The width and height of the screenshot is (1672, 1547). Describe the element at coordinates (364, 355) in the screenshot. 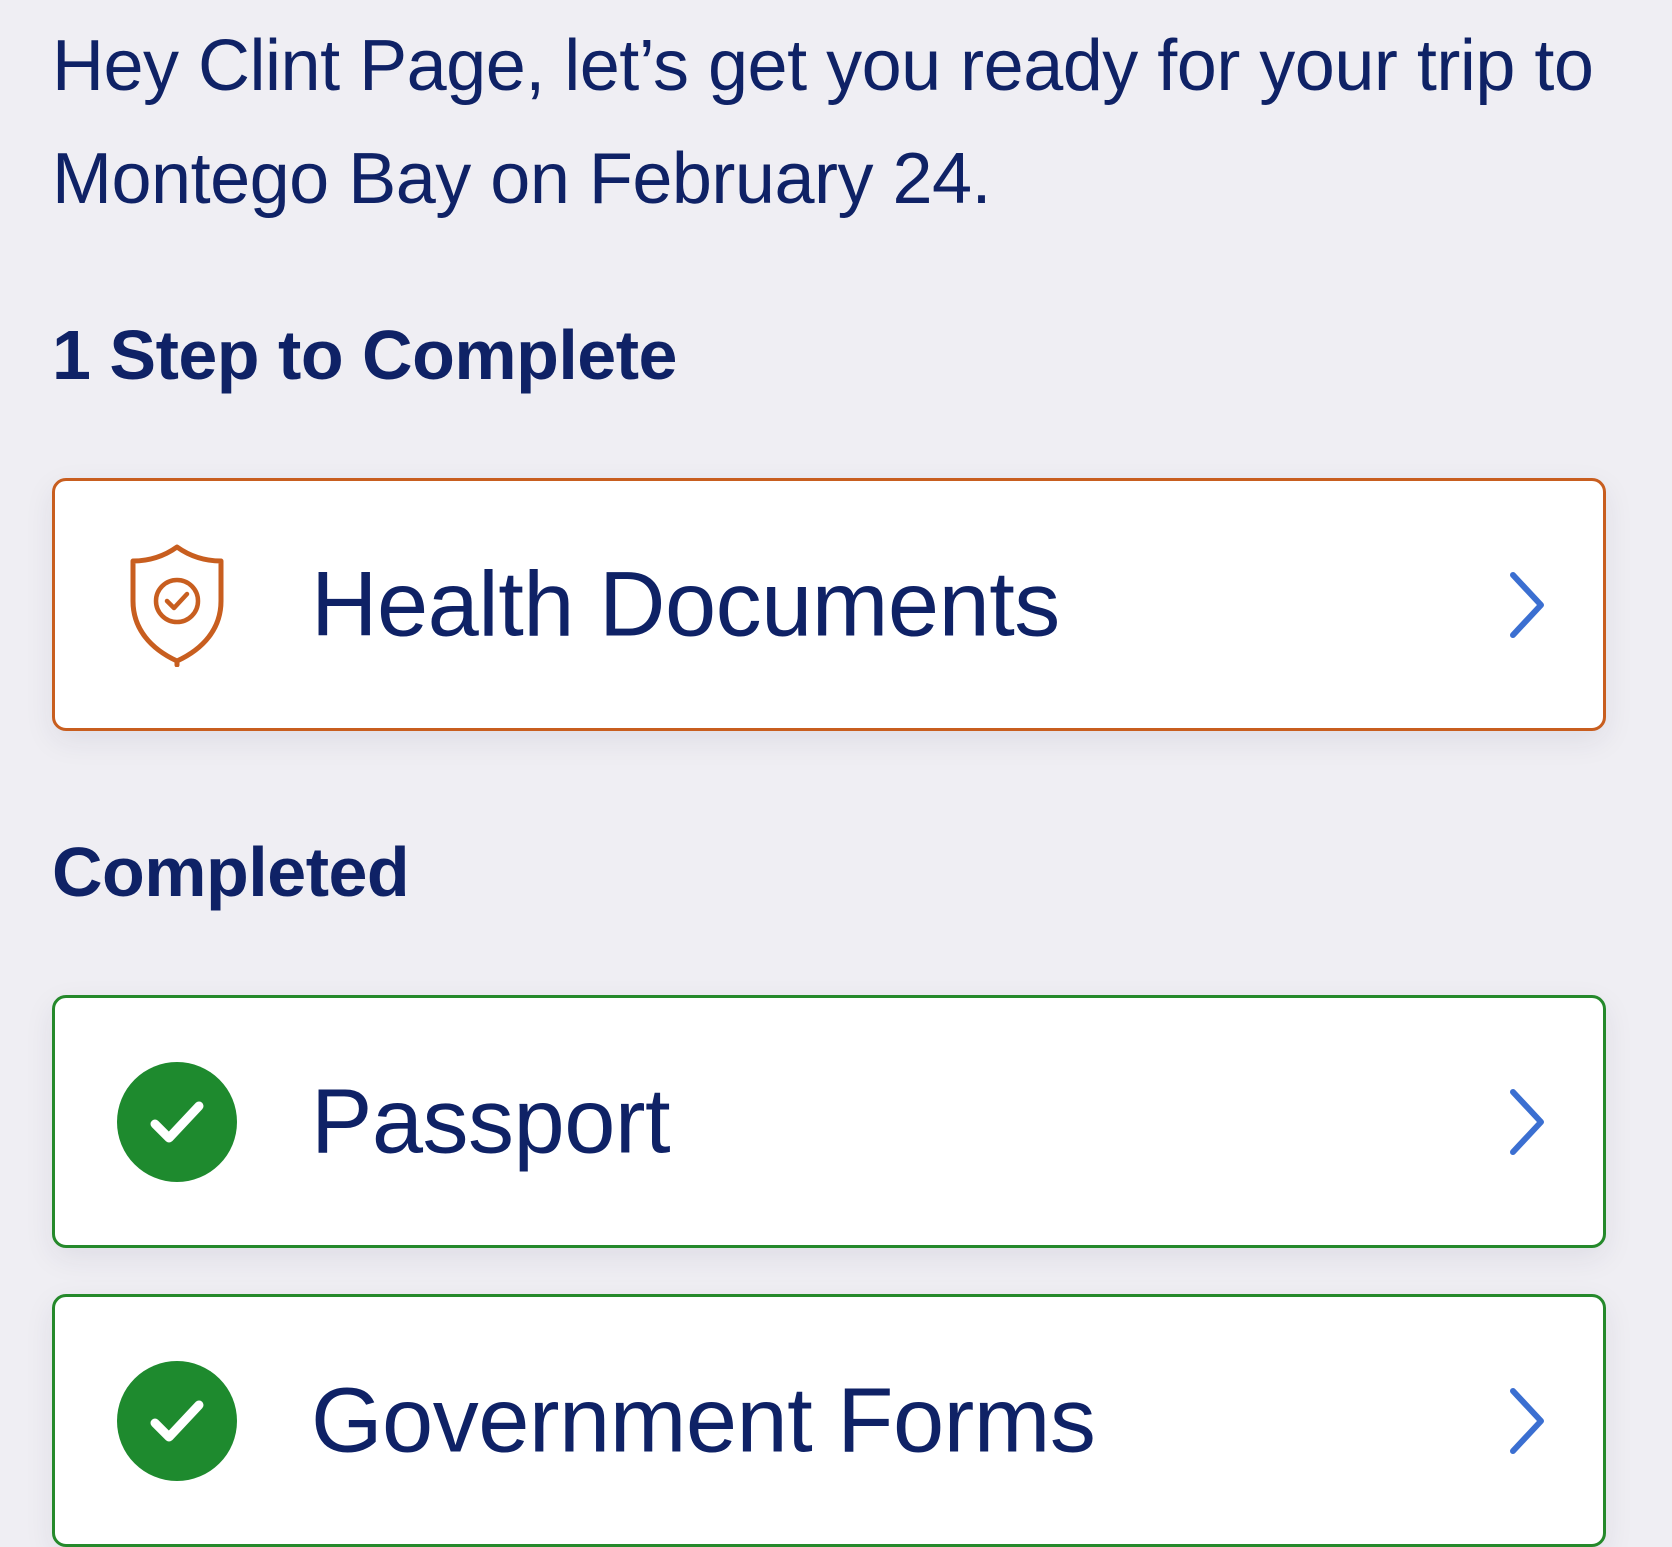

I see `steps-to-complete-heading: 1 Step to Complete` at that location.